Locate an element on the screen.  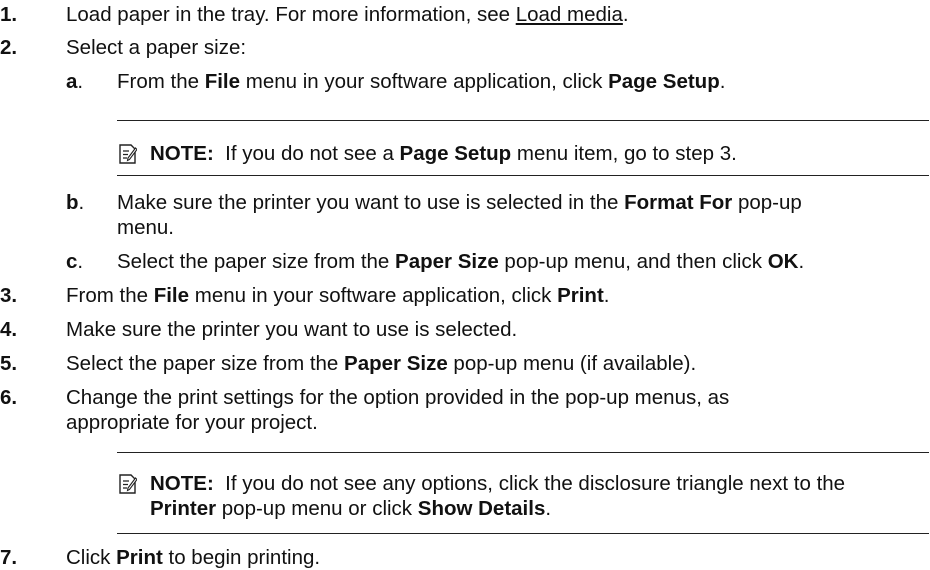
step-text-continued: appropriate for your project. is located at coordinates (192, 422).